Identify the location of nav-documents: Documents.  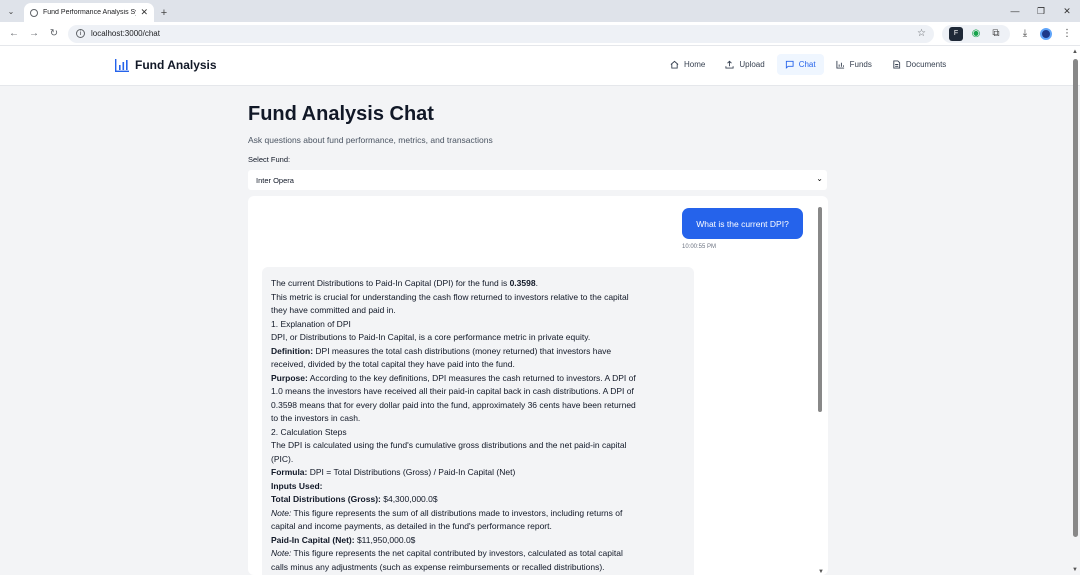
(919, 64).